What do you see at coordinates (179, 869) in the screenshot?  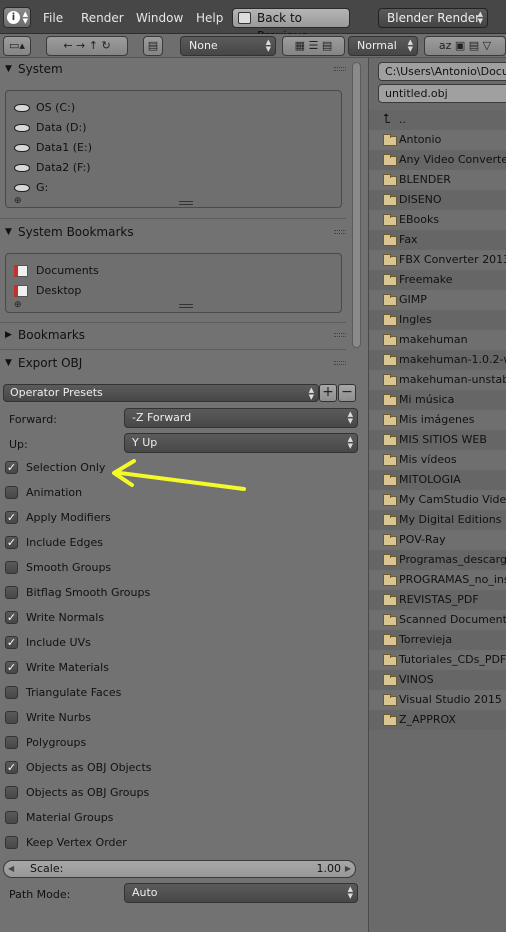 I see `scale-slider: ◀ Scale: 1.00 ▶` at bounding box center [179, 869].